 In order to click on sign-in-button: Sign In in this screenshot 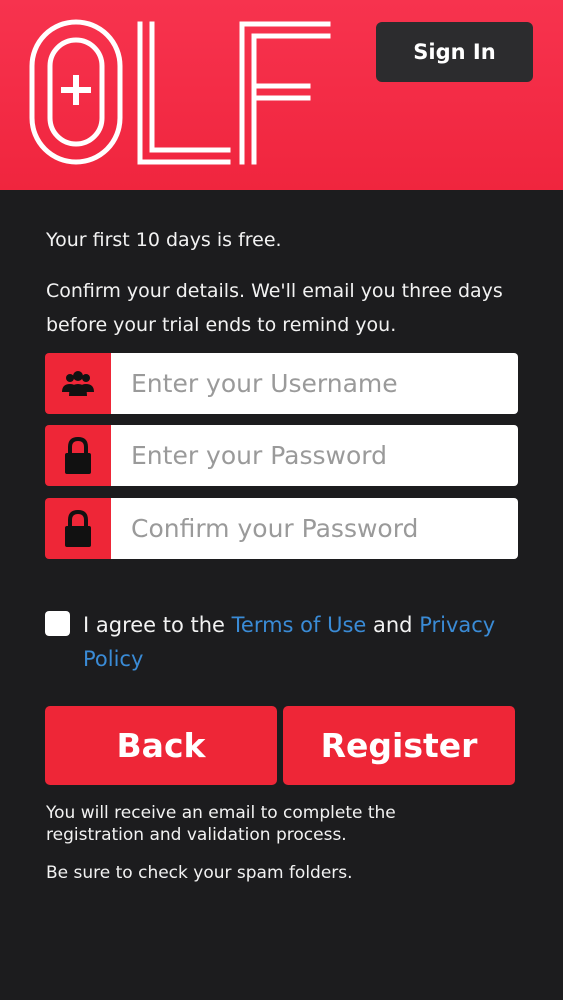, I will do `click(454, 52)`.